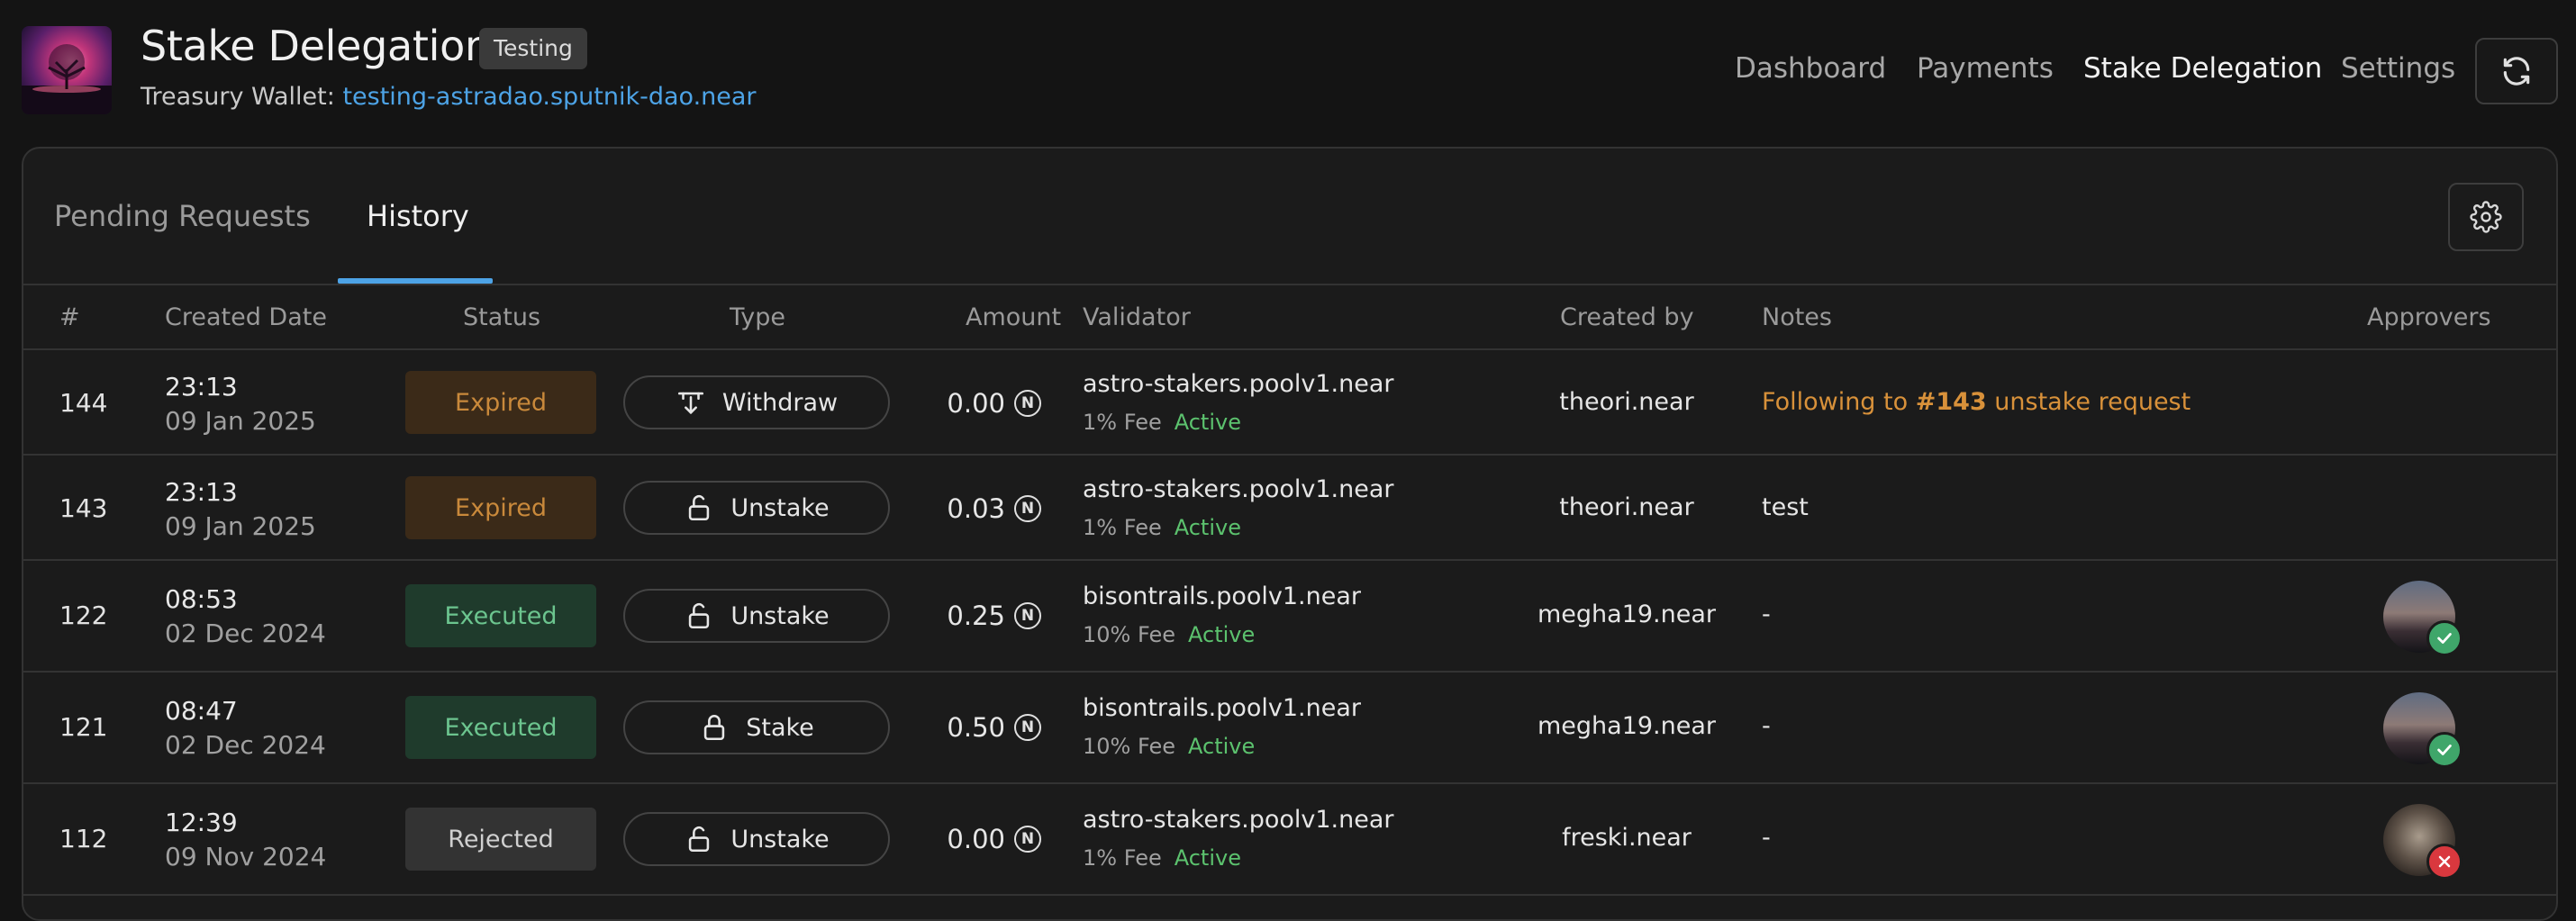 Image resolution: width=2576 pixels, height=921 pixels. What do you see at coordinates (1786, 507) in the screenshot?
I see `notes: test` at bounding box center [1786, 507].